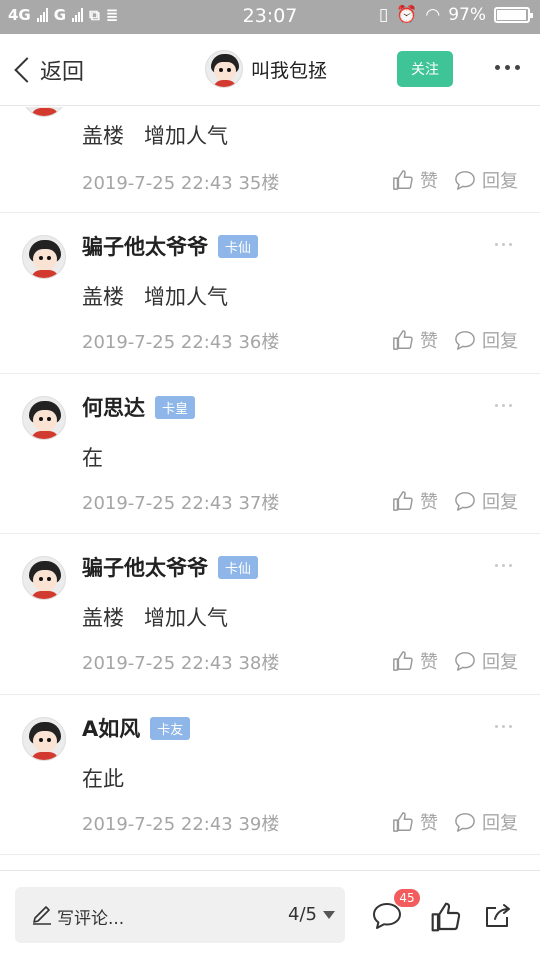  Describe the element at coordinates (498, 916) in the screenshot. I see `share-icon` at that location.